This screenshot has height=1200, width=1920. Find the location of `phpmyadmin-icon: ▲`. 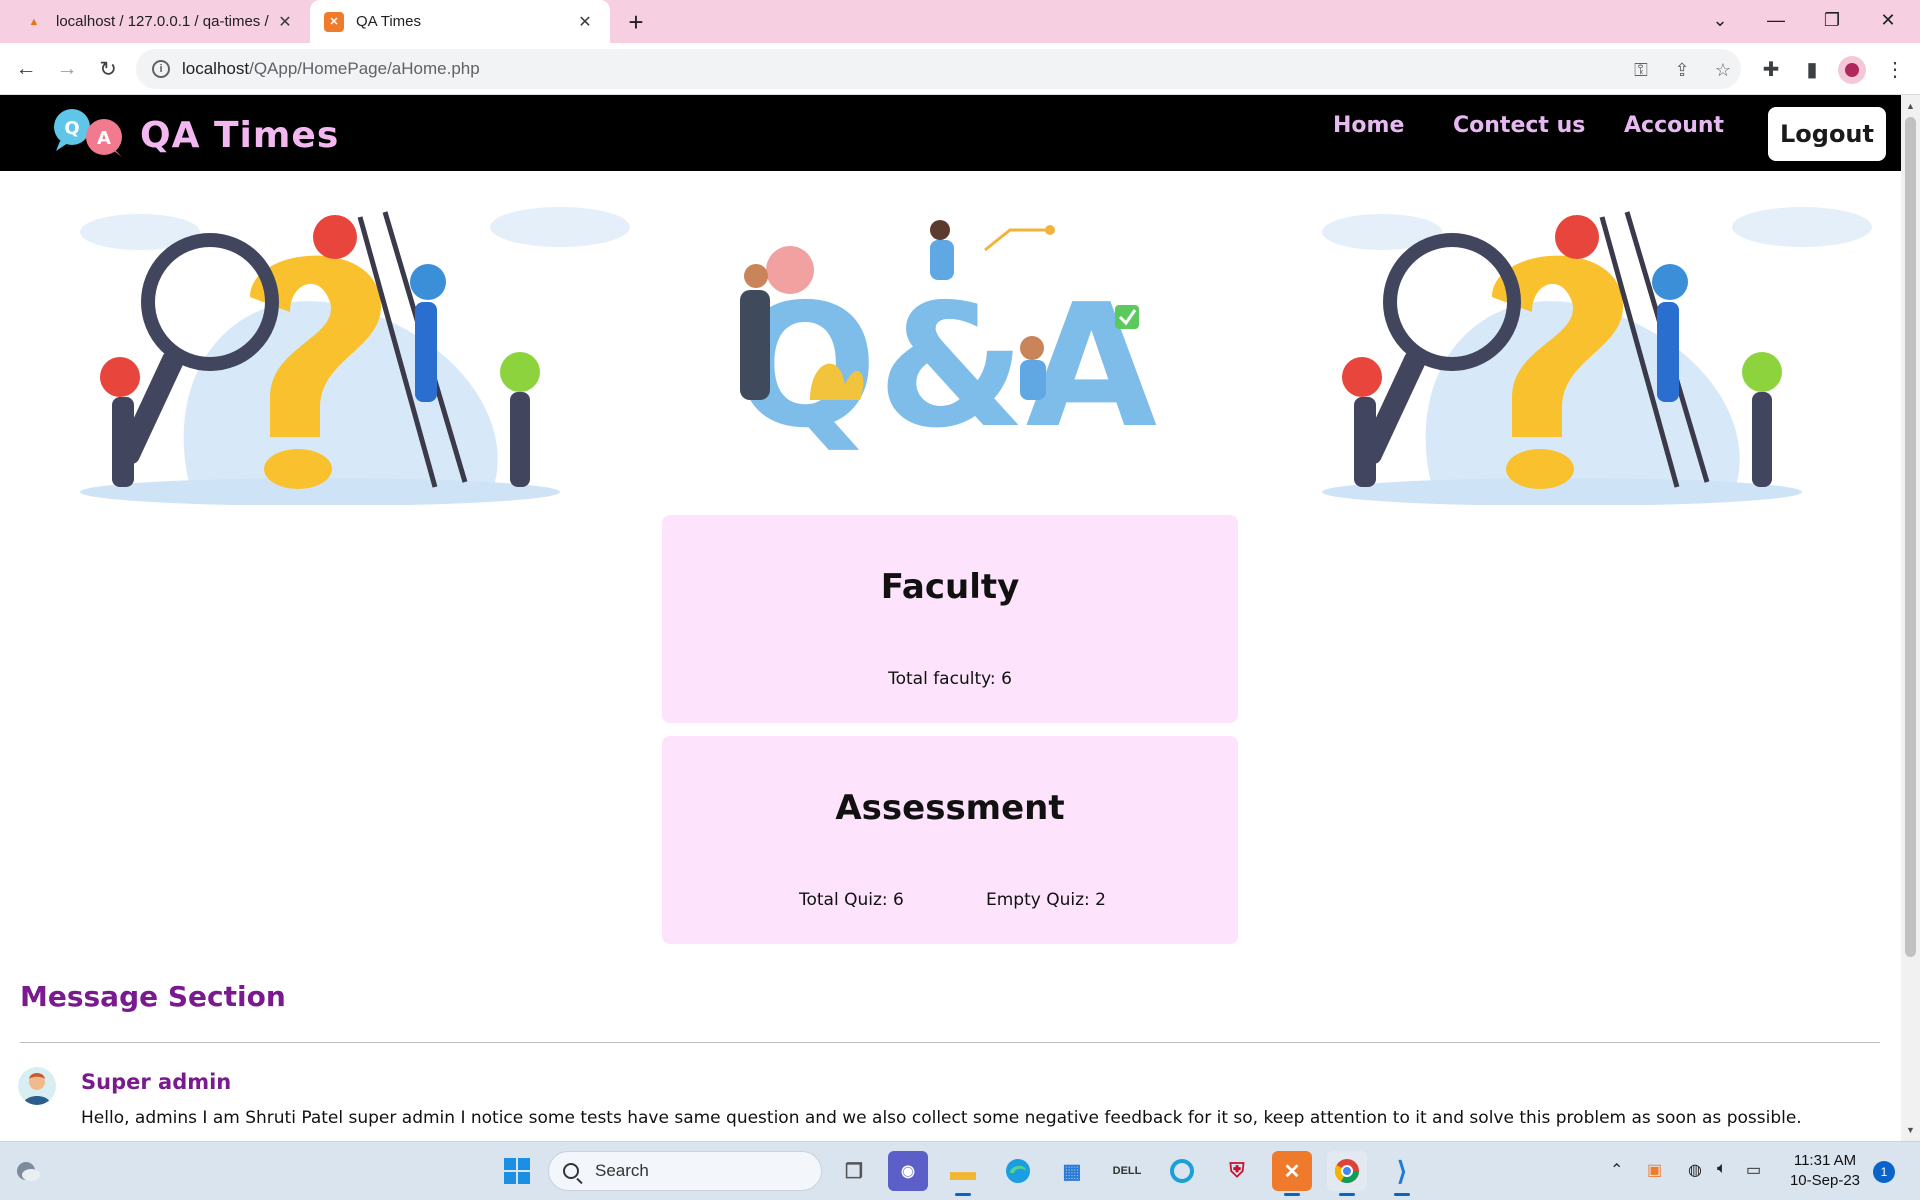

phpmyadmin-icon: ▲ is located at coordinates (34, 21).